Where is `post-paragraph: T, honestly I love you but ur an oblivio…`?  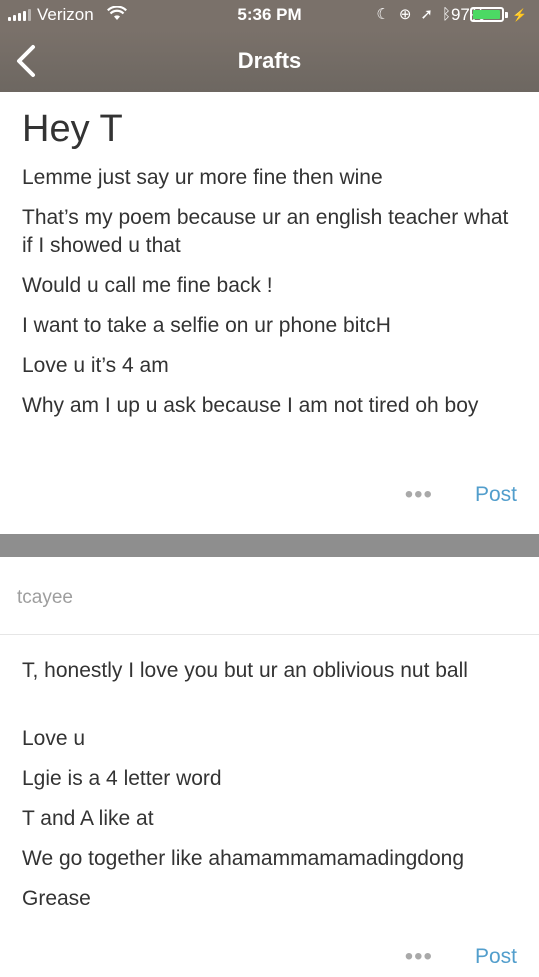
post-paragraph: T, honestly I love you but ur an oblivio… is located at coordinates (245, 670).